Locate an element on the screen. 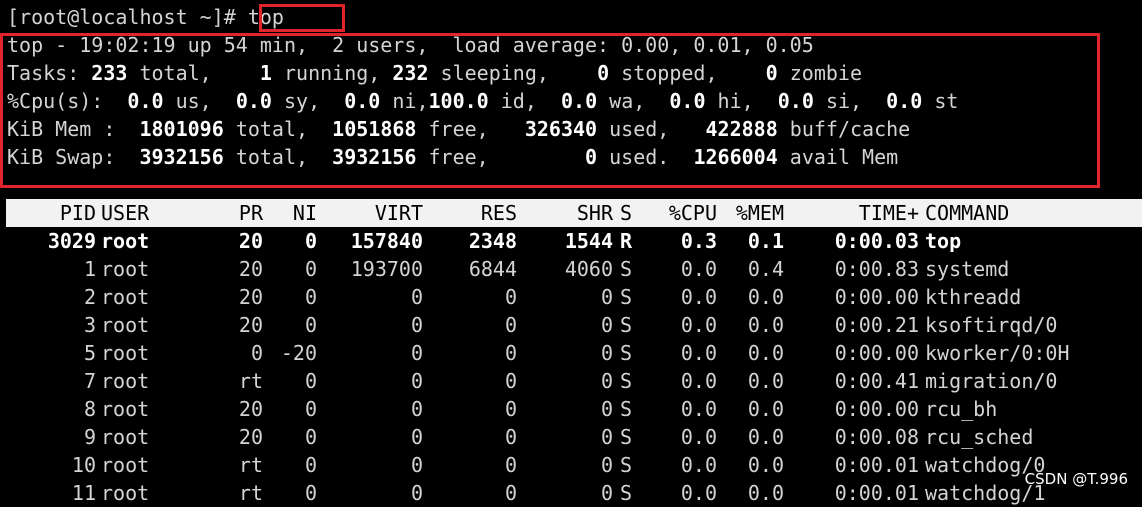 The height and width of the screenshot is (507, 1142). col-mem: %MEM is located at coordinates (750, 213).